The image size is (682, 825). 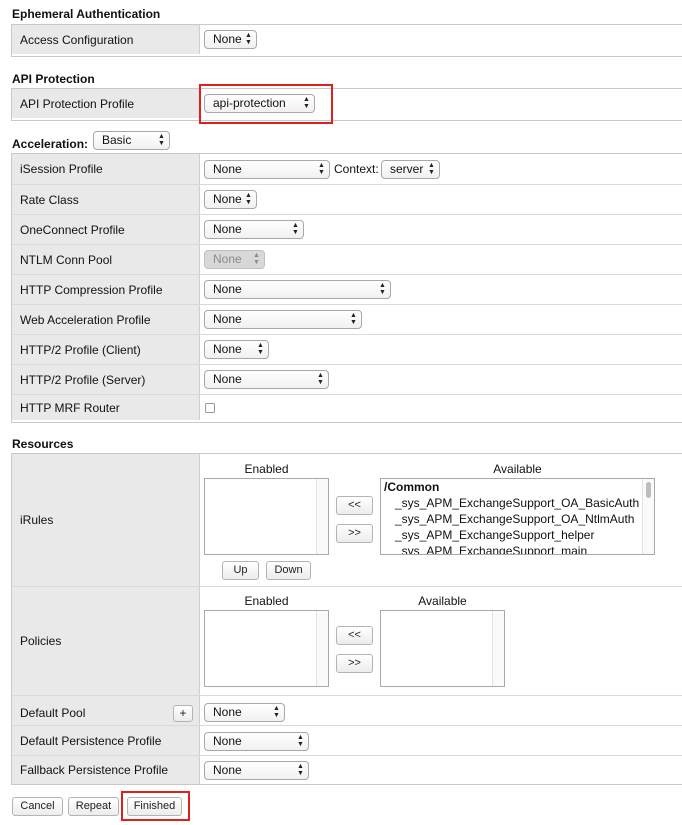 What do you see at coordinates (80, 349) in the screenshot?
I see `http2-client-label: HTTP/2 Profile (Client)` at bounding box center [80, 349].